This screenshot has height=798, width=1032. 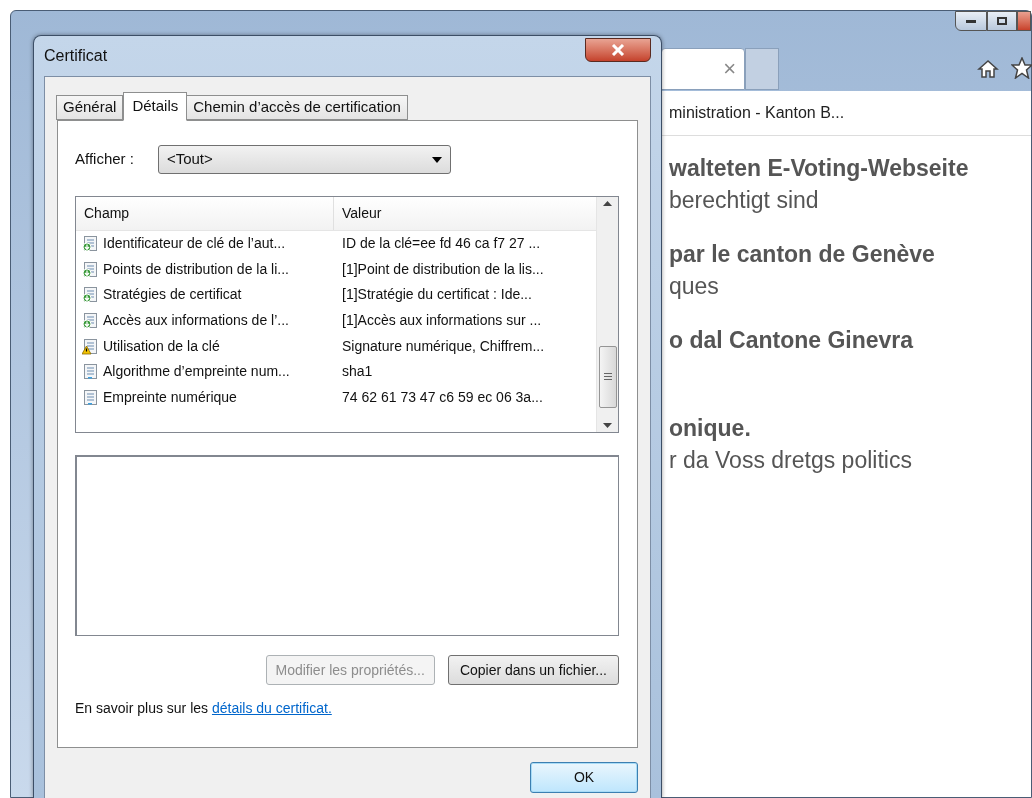 I want to click on page-heading: onique., so click(x=710, y=428).